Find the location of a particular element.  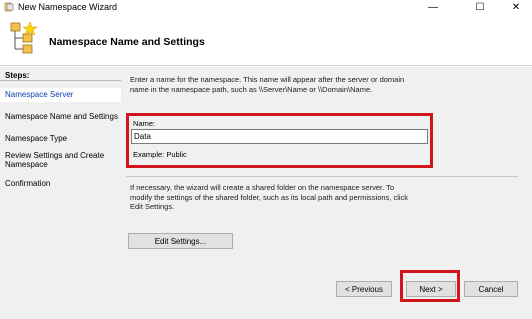

steps-heading: Steps: is located at coordinates (17, 75).